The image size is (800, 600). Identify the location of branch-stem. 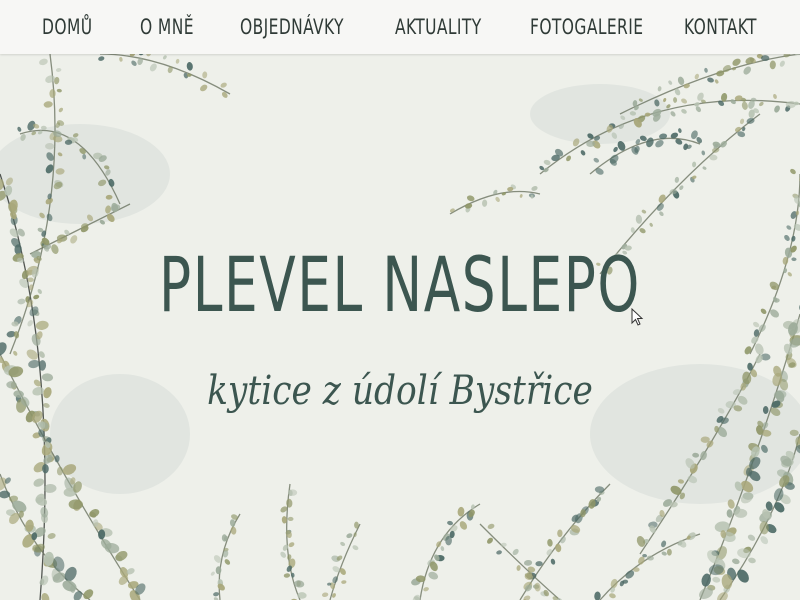
(495, 202).